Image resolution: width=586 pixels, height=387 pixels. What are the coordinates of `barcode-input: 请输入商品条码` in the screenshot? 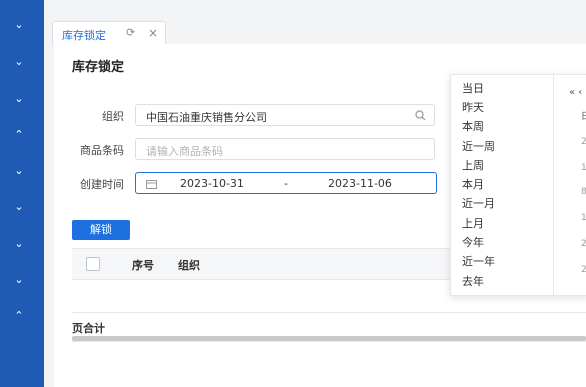 It's located at (285, 149).